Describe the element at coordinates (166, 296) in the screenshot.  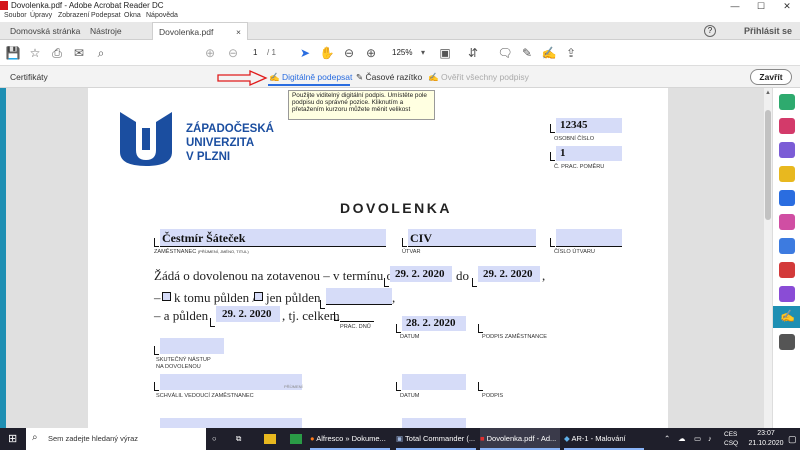
I see `k-tomu-pulden-checkbox` at that location.